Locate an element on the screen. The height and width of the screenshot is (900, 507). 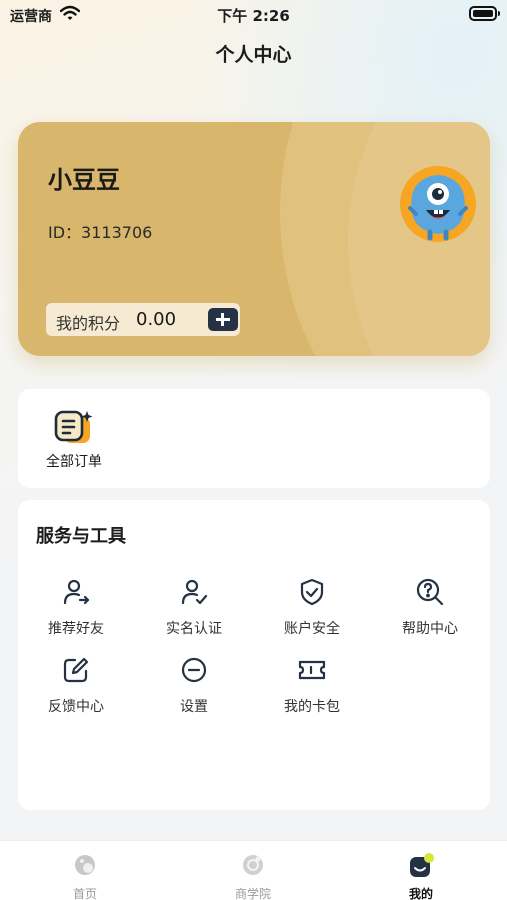
all-orders-button: 全部订单 is located at coordinates (76, 444).